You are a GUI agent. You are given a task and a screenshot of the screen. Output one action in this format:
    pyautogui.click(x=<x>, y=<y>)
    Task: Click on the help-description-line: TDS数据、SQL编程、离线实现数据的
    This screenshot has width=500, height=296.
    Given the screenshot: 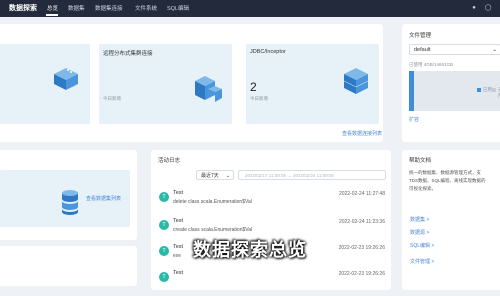 What is the action you would take?
    pyautogui.click(x=447, y=180)
    